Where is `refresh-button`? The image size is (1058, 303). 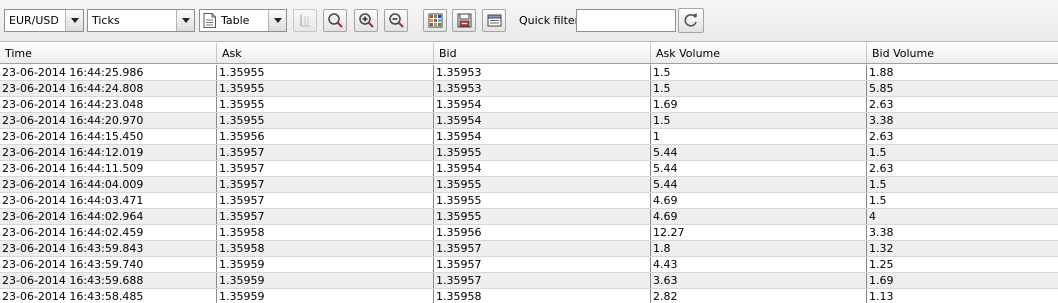
refresh-button is located at coordinates (691, 20).